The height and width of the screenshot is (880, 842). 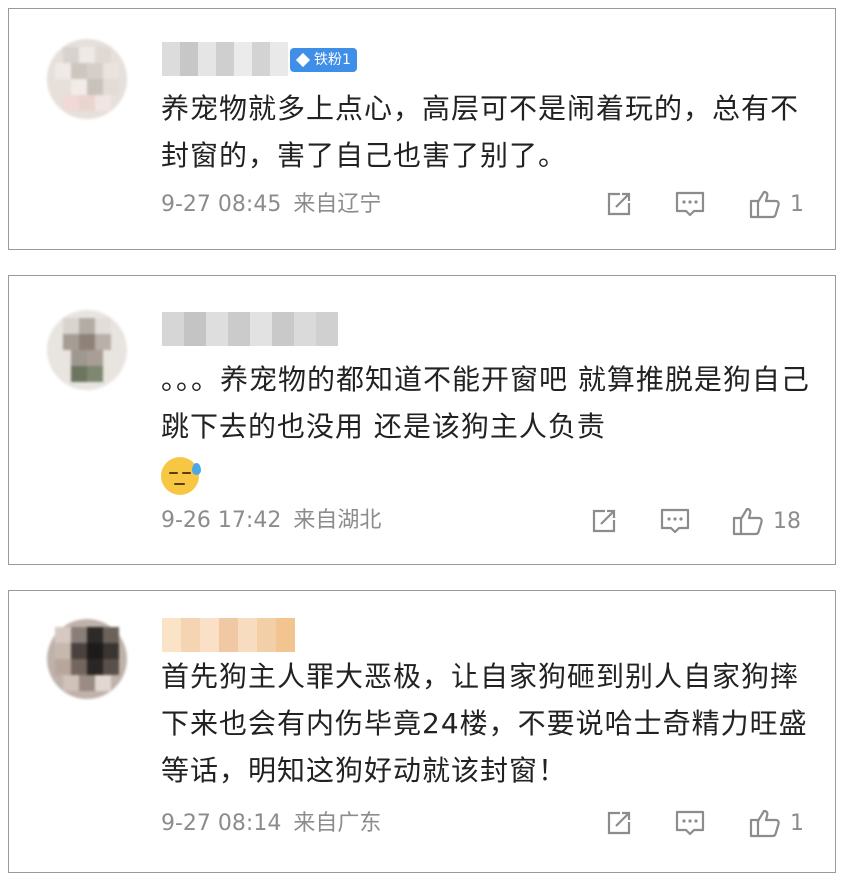 I want to click on comment-text: 养宠物就多上点心，高层可不是闹着玩的，总有不封窗的，害了自己也害了别了。, so click(x=480, y=132).